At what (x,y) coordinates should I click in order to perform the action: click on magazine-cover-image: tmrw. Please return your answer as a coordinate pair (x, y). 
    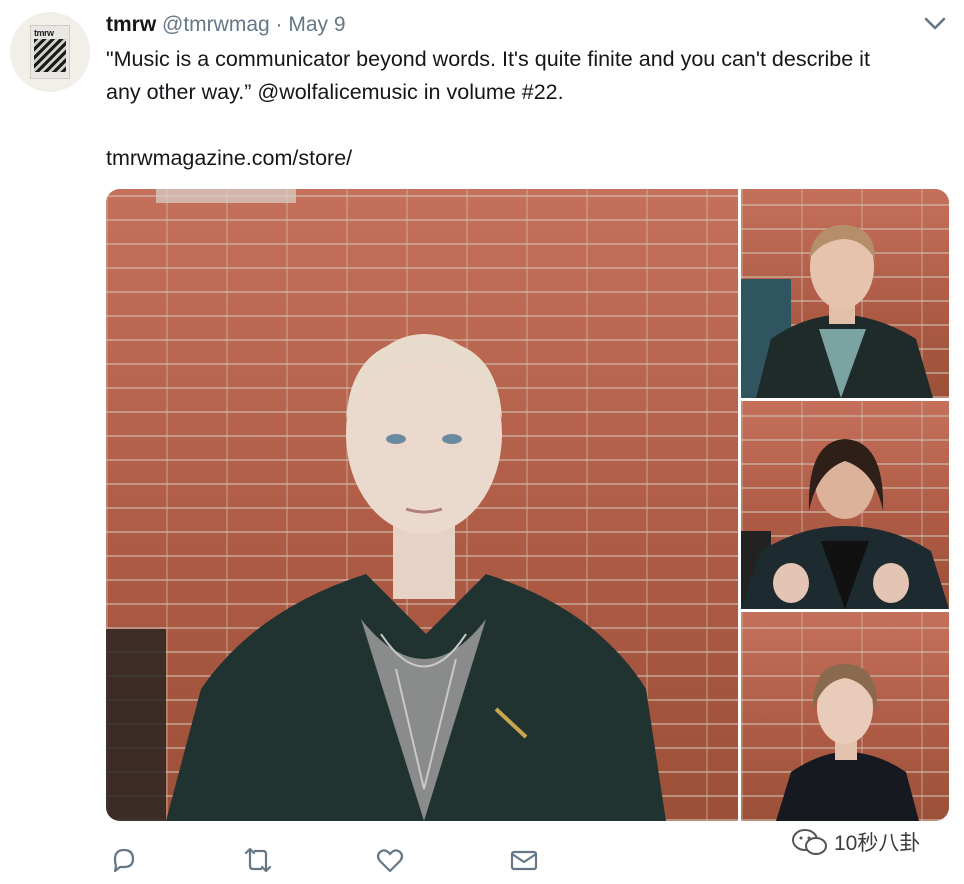
    Looking at the image, I should click on (50, 52).